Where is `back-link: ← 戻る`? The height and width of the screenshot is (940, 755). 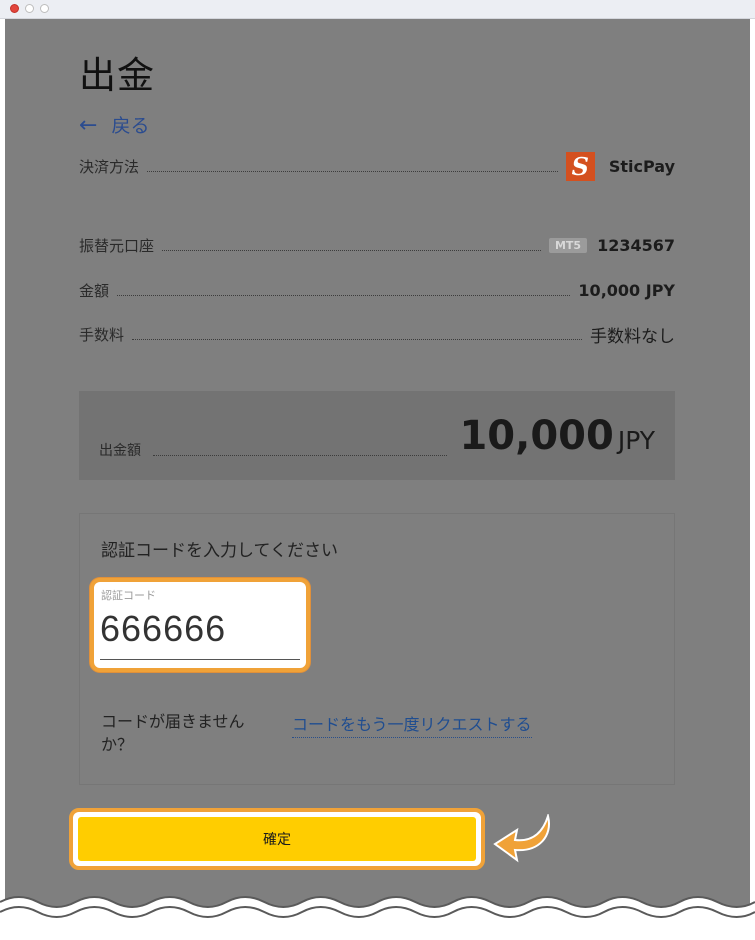 back-link: ← 戻る is located at coordinates (114, 124).